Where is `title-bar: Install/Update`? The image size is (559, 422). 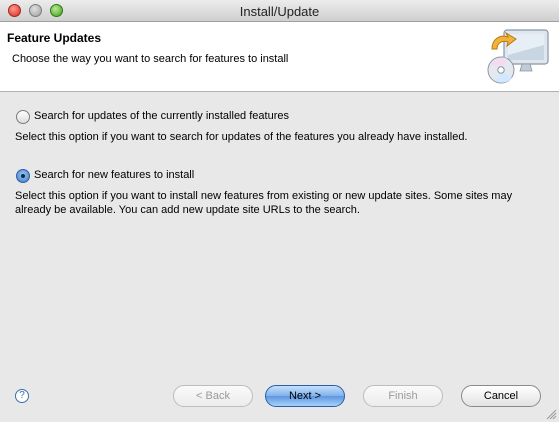
title-bar: Install/Update is located at coordinates (279, 11).